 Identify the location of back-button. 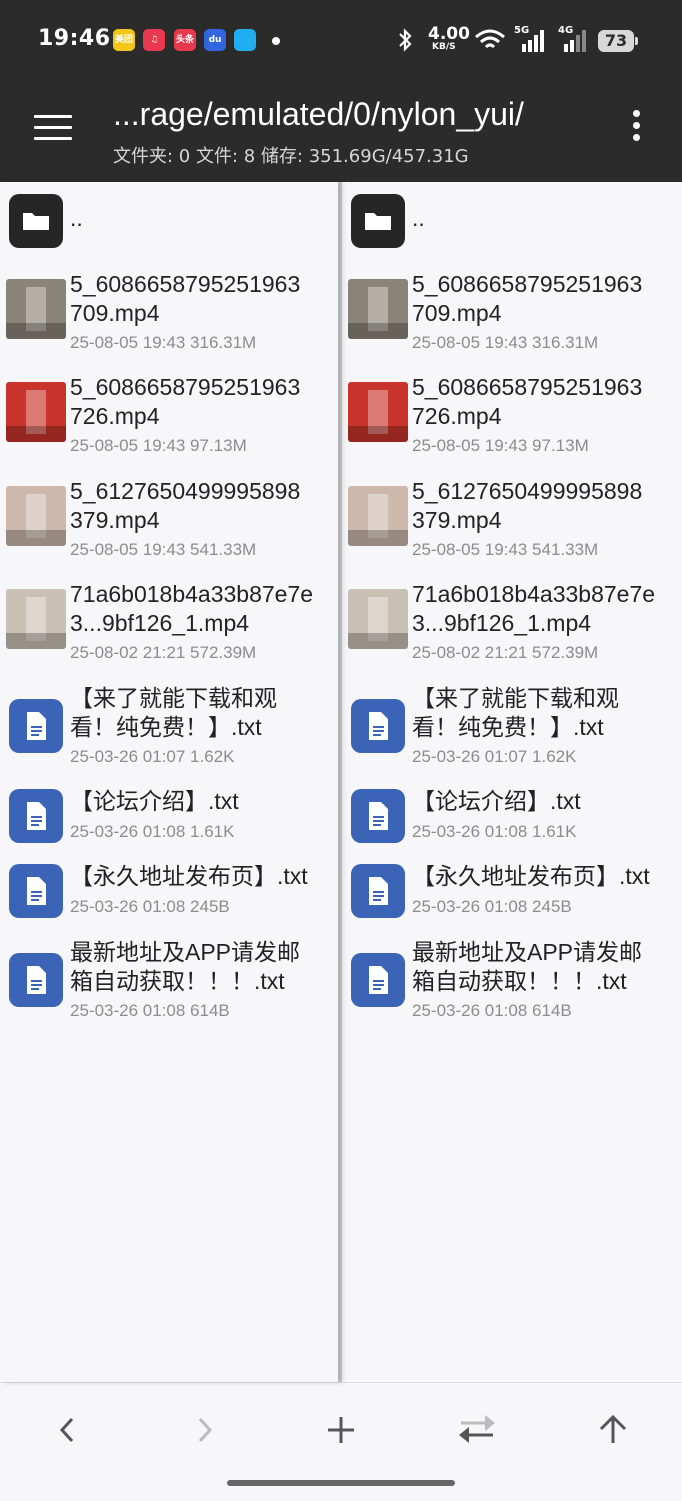
(68, 1430).